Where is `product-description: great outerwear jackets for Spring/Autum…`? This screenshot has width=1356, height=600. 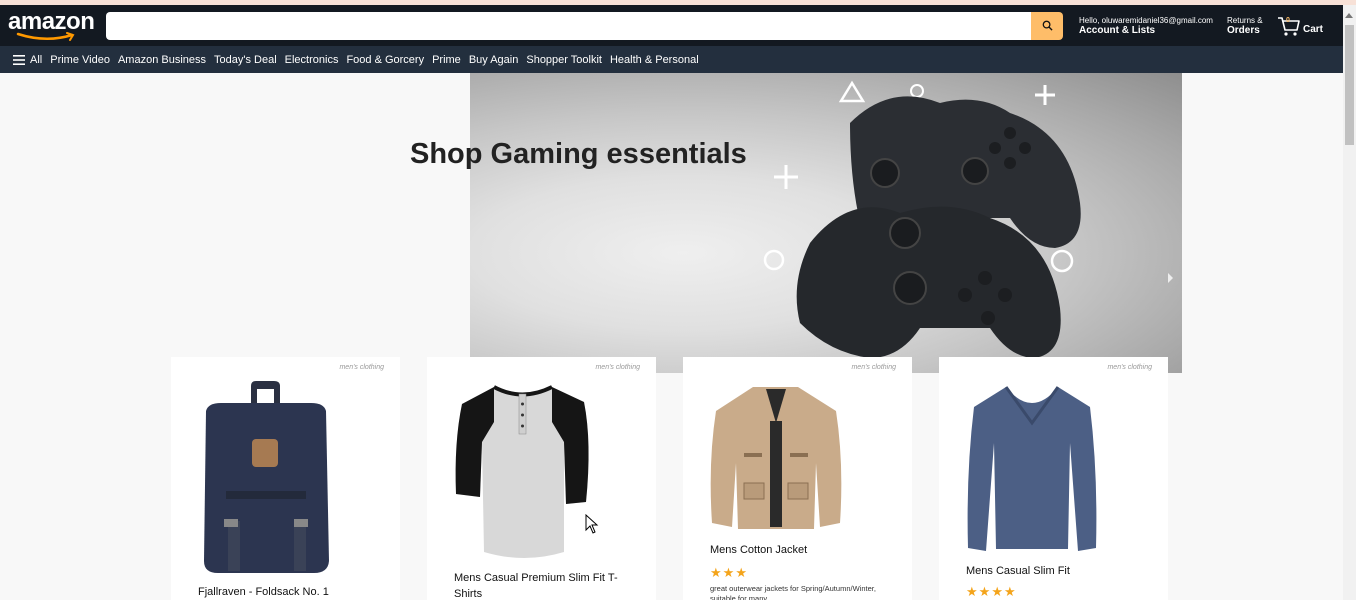
product-description: great outerwear jackets for Spring/Autum… is located at coordinates (793, 592).